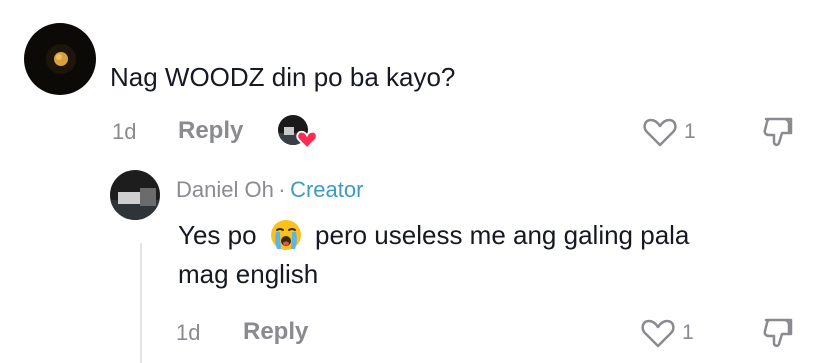 Image resolution: width=828 pixels, height=363 pixels. What do you see at coordinates (135, 195) in the screenshot?
I see `creator-avatar` at bounding box center [135, 195].